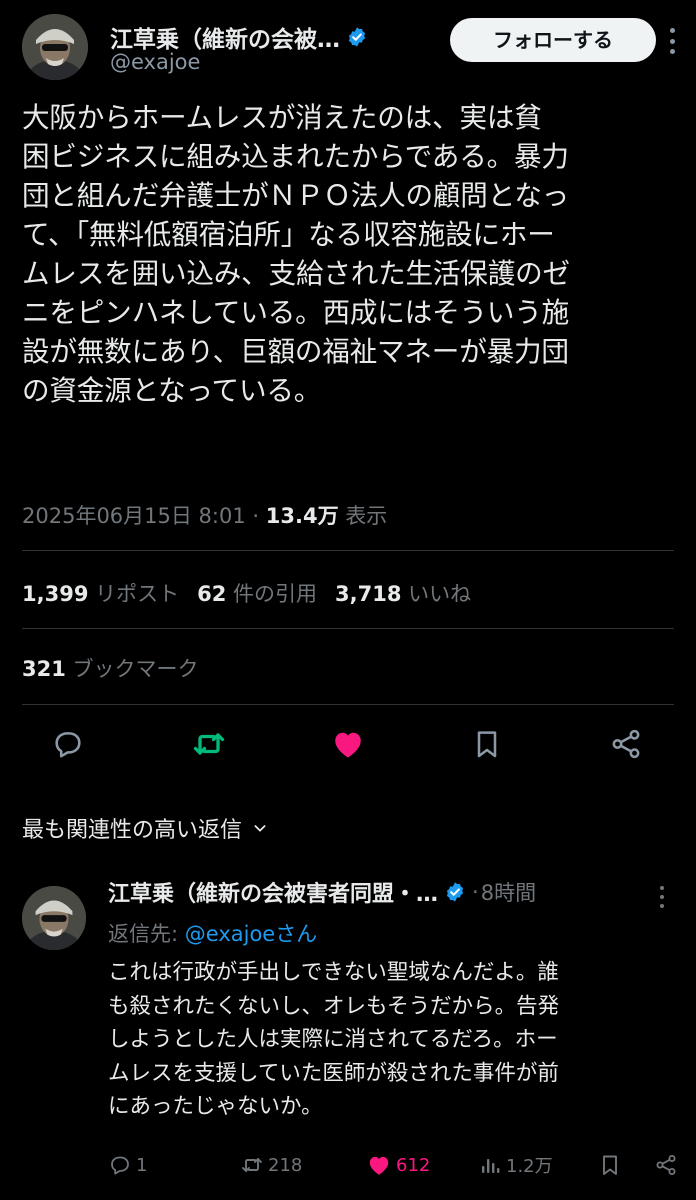 The width and height of the screenshot is (696, 1200). I want to click on more-options-icon, so click(672, 41).